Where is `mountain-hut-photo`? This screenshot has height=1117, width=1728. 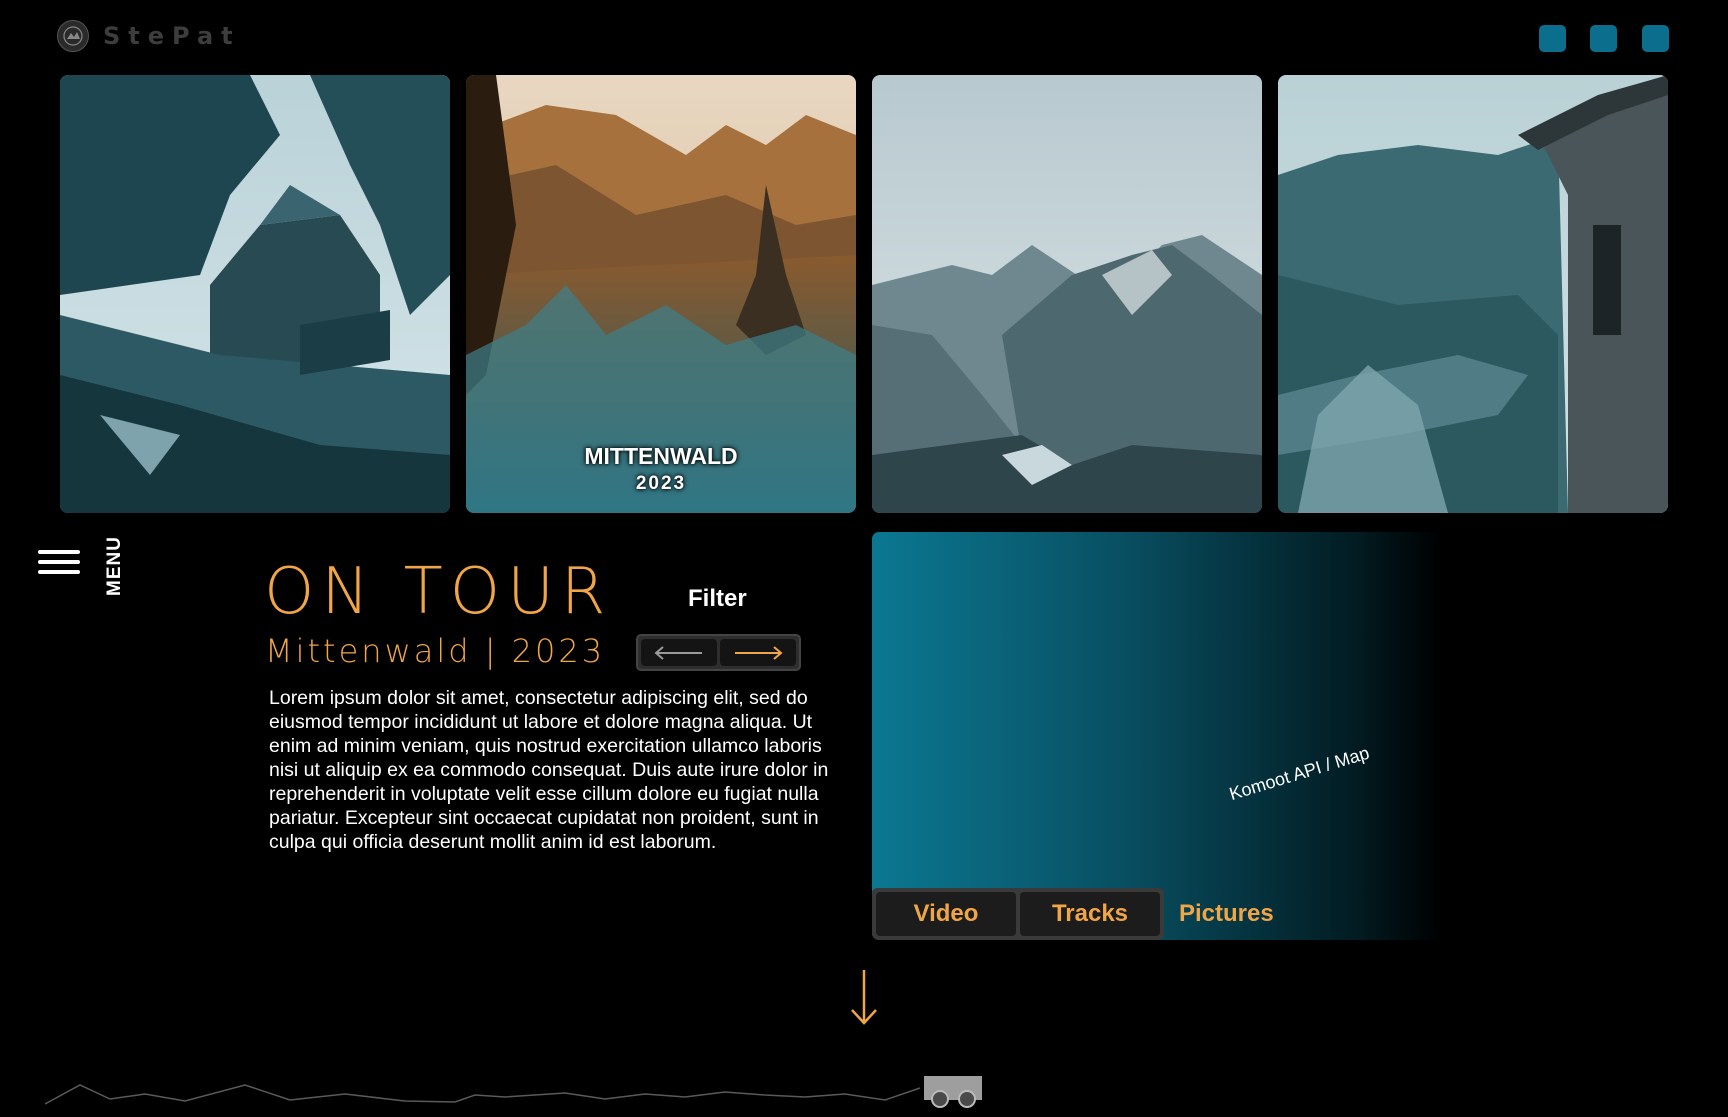 mountain-hut-photo is located at coordinates (255, 294).